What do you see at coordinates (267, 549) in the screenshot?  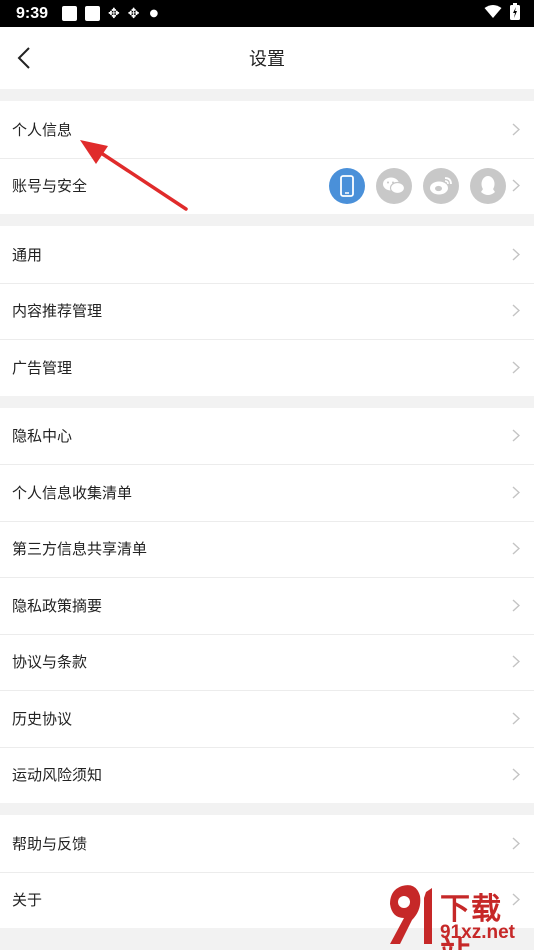 I see `third-party-sharing-item: 第三方信息共享清单` at bounding box center [267, 549].